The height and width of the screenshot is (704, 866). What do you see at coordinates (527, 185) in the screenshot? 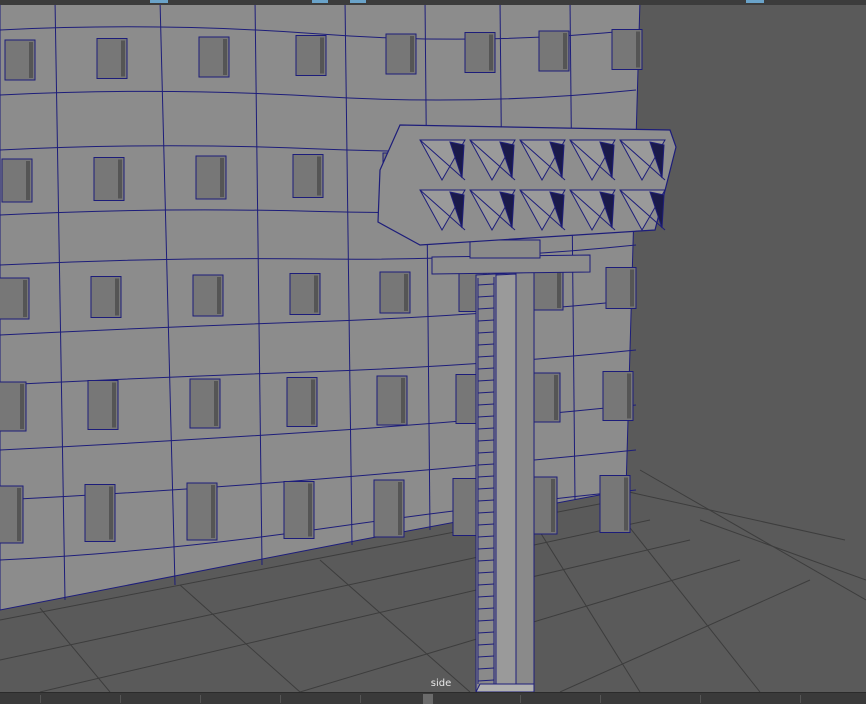
I see `floodlight-head` at bounding box center [527, 185].